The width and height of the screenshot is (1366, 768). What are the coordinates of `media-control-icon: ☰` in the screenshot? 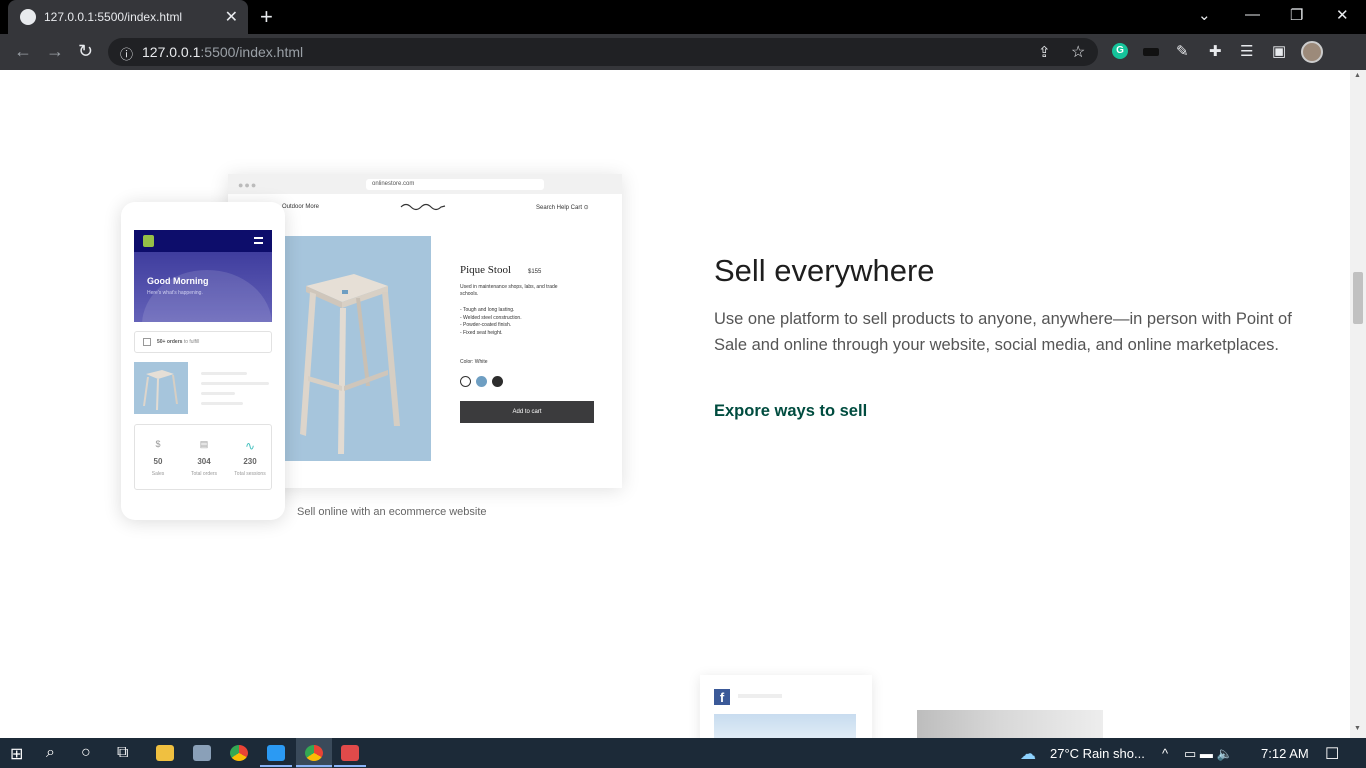 It's located at (1246, 51).